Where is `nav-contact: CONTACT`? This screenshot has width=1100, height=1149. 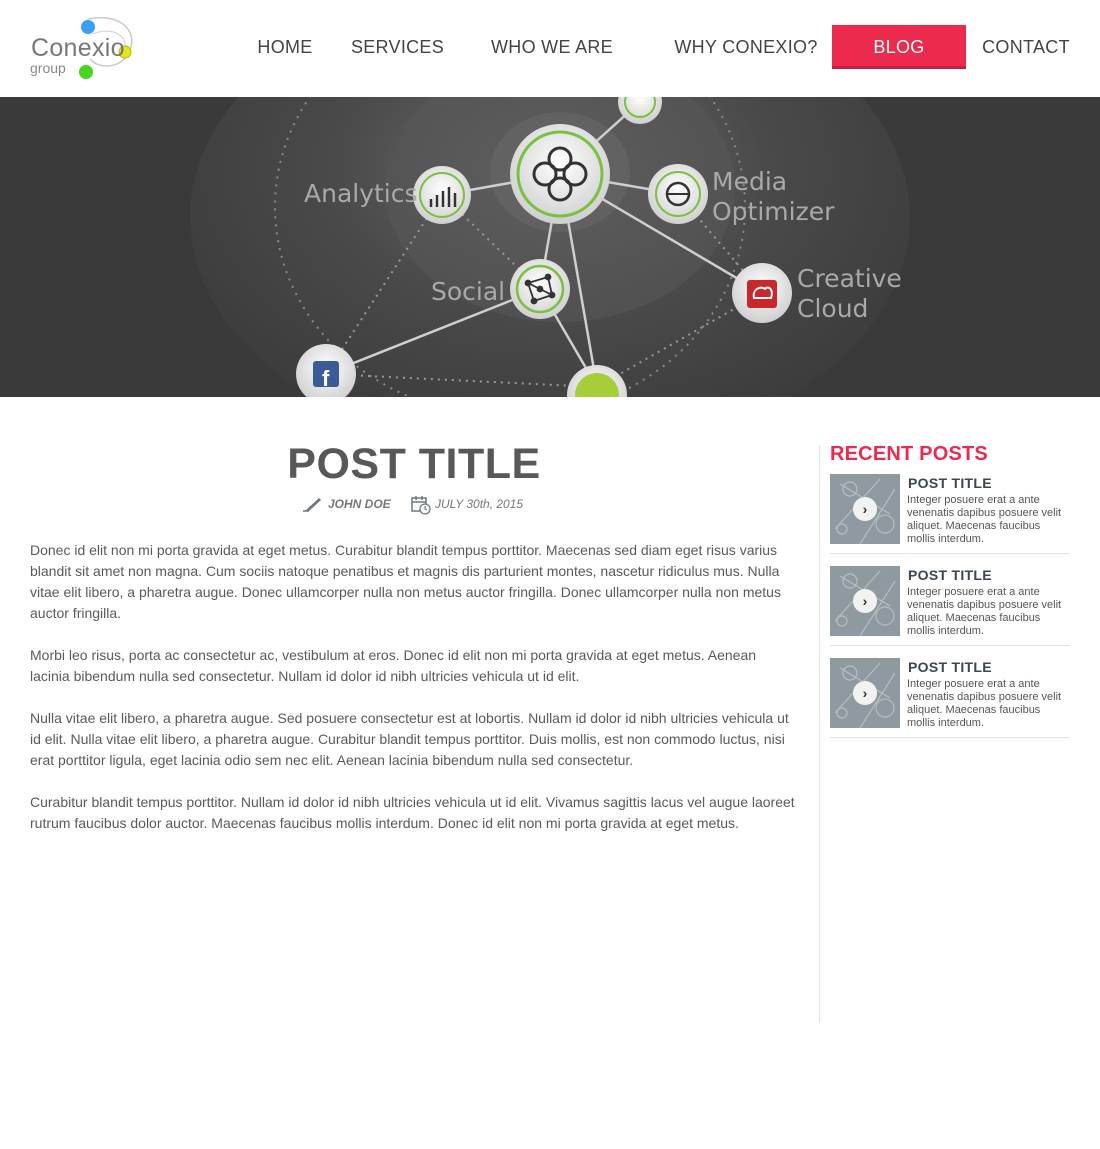 nav-contact: CONTACT is located at coordinates (1026, 47).